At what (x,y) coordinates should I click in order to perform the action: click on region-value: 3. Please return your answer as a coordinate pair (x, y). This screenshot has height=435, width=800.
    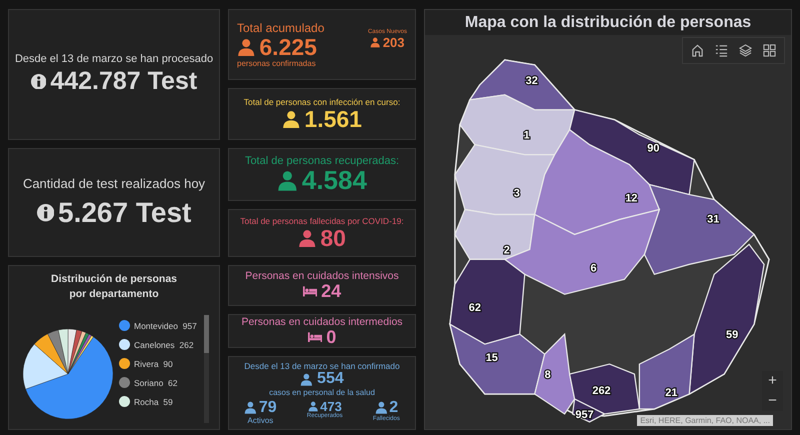
    Looking at the image, I should click on (517, 194).